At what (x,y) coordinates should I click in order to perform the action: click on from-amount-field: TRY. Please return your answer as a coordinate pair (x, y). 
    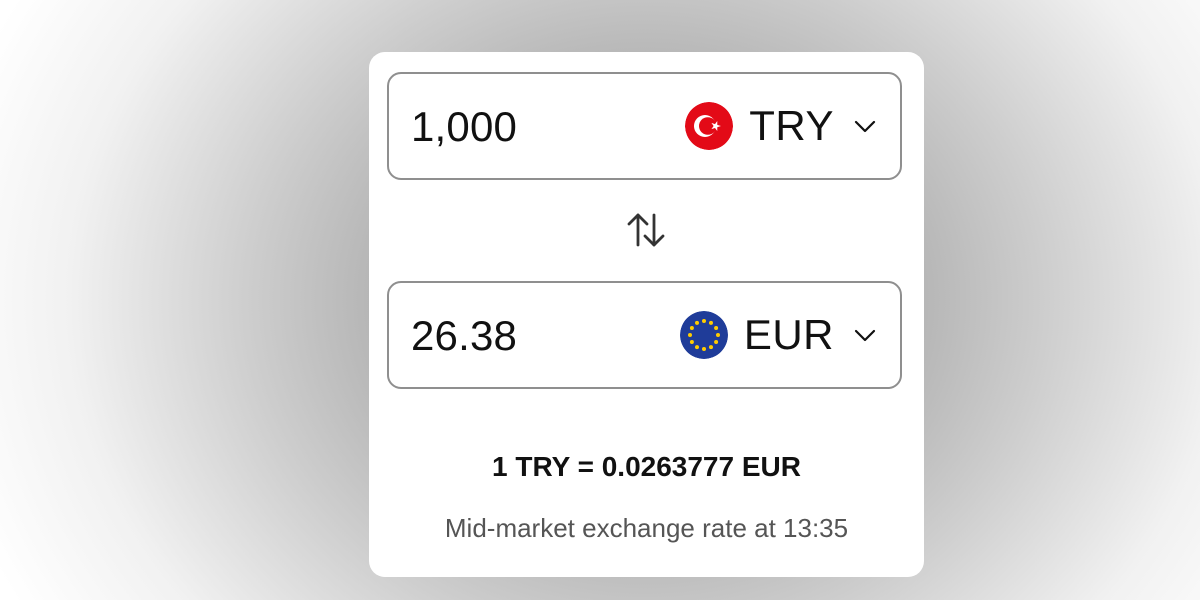
    Looking at the image, I should click on (644, 126).